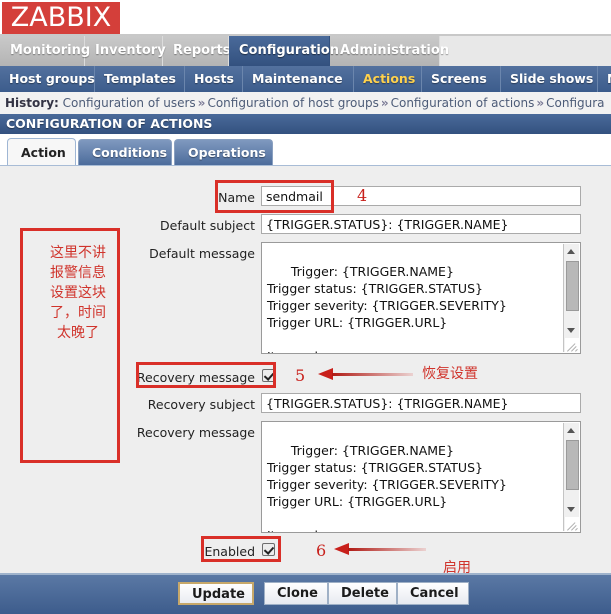 The image size is (611, 614). Describe the element at coordinates (450, 374) in the screenshot. I see `annotation-label-recovery: 恢复设置` at that location.